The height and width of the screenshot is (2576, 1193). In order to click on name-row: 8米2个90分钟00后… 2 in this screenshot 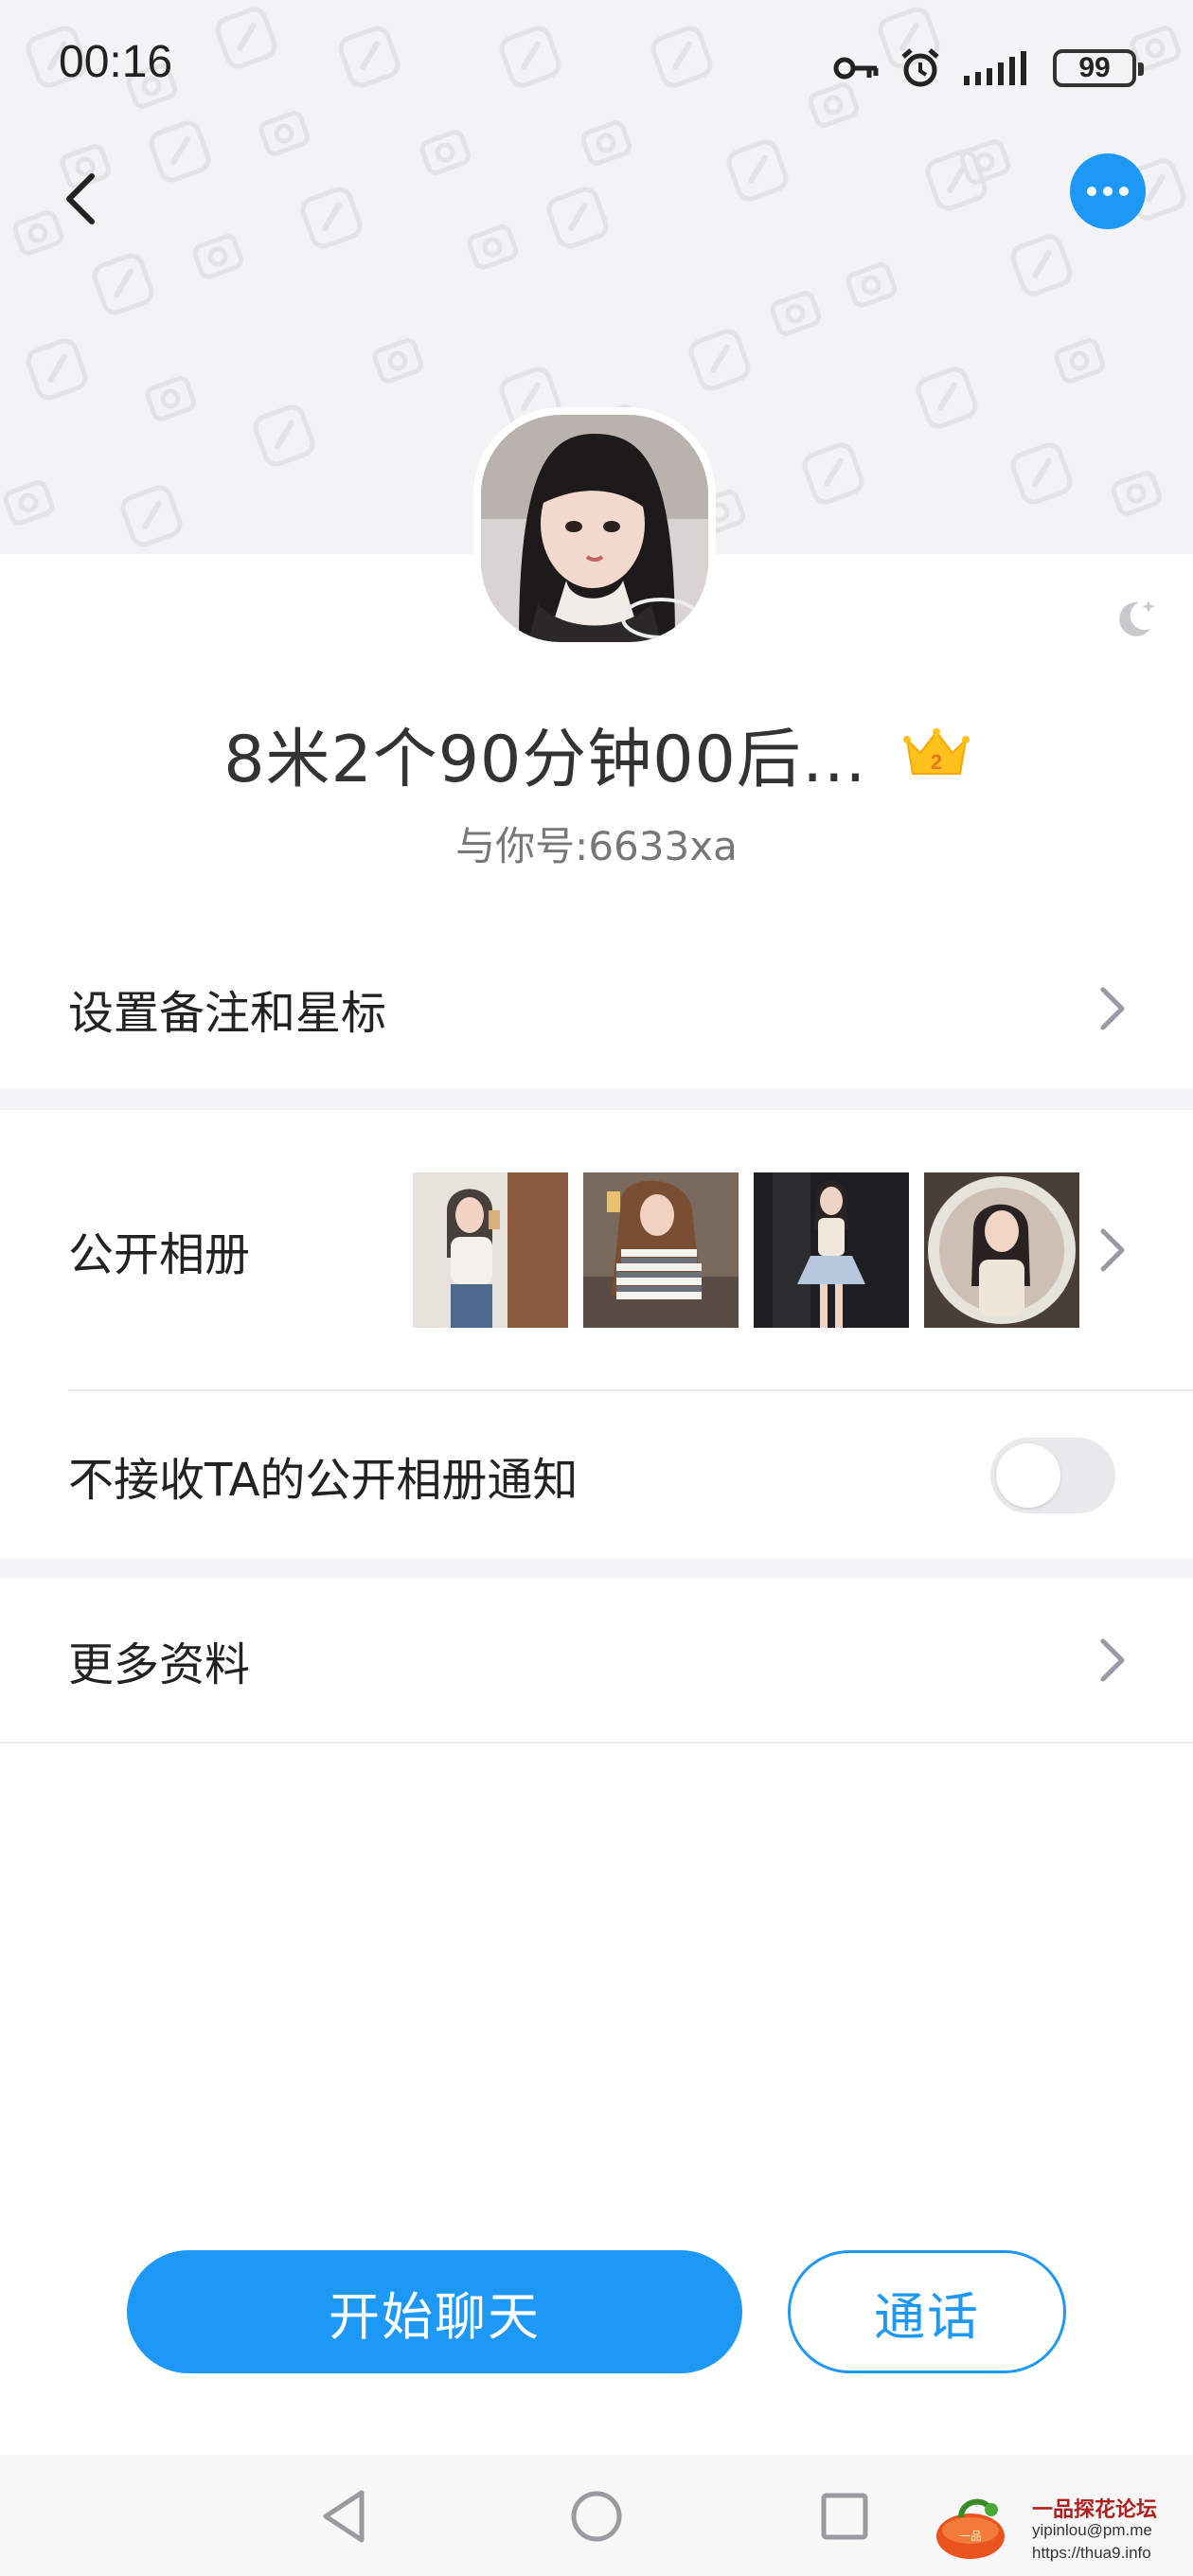, I will do `click(596, 753)`.